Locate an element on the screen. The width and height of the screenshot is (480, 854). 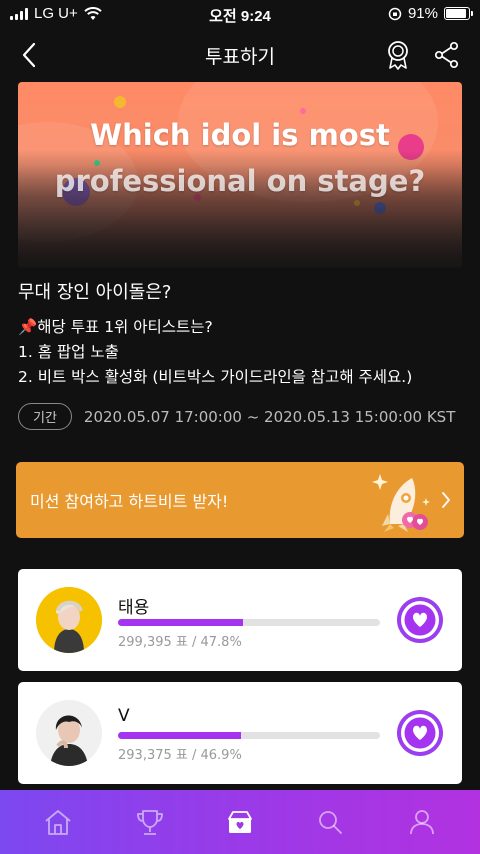
banner-title-line1: Which idol is most is located at coordinates (240, 135).